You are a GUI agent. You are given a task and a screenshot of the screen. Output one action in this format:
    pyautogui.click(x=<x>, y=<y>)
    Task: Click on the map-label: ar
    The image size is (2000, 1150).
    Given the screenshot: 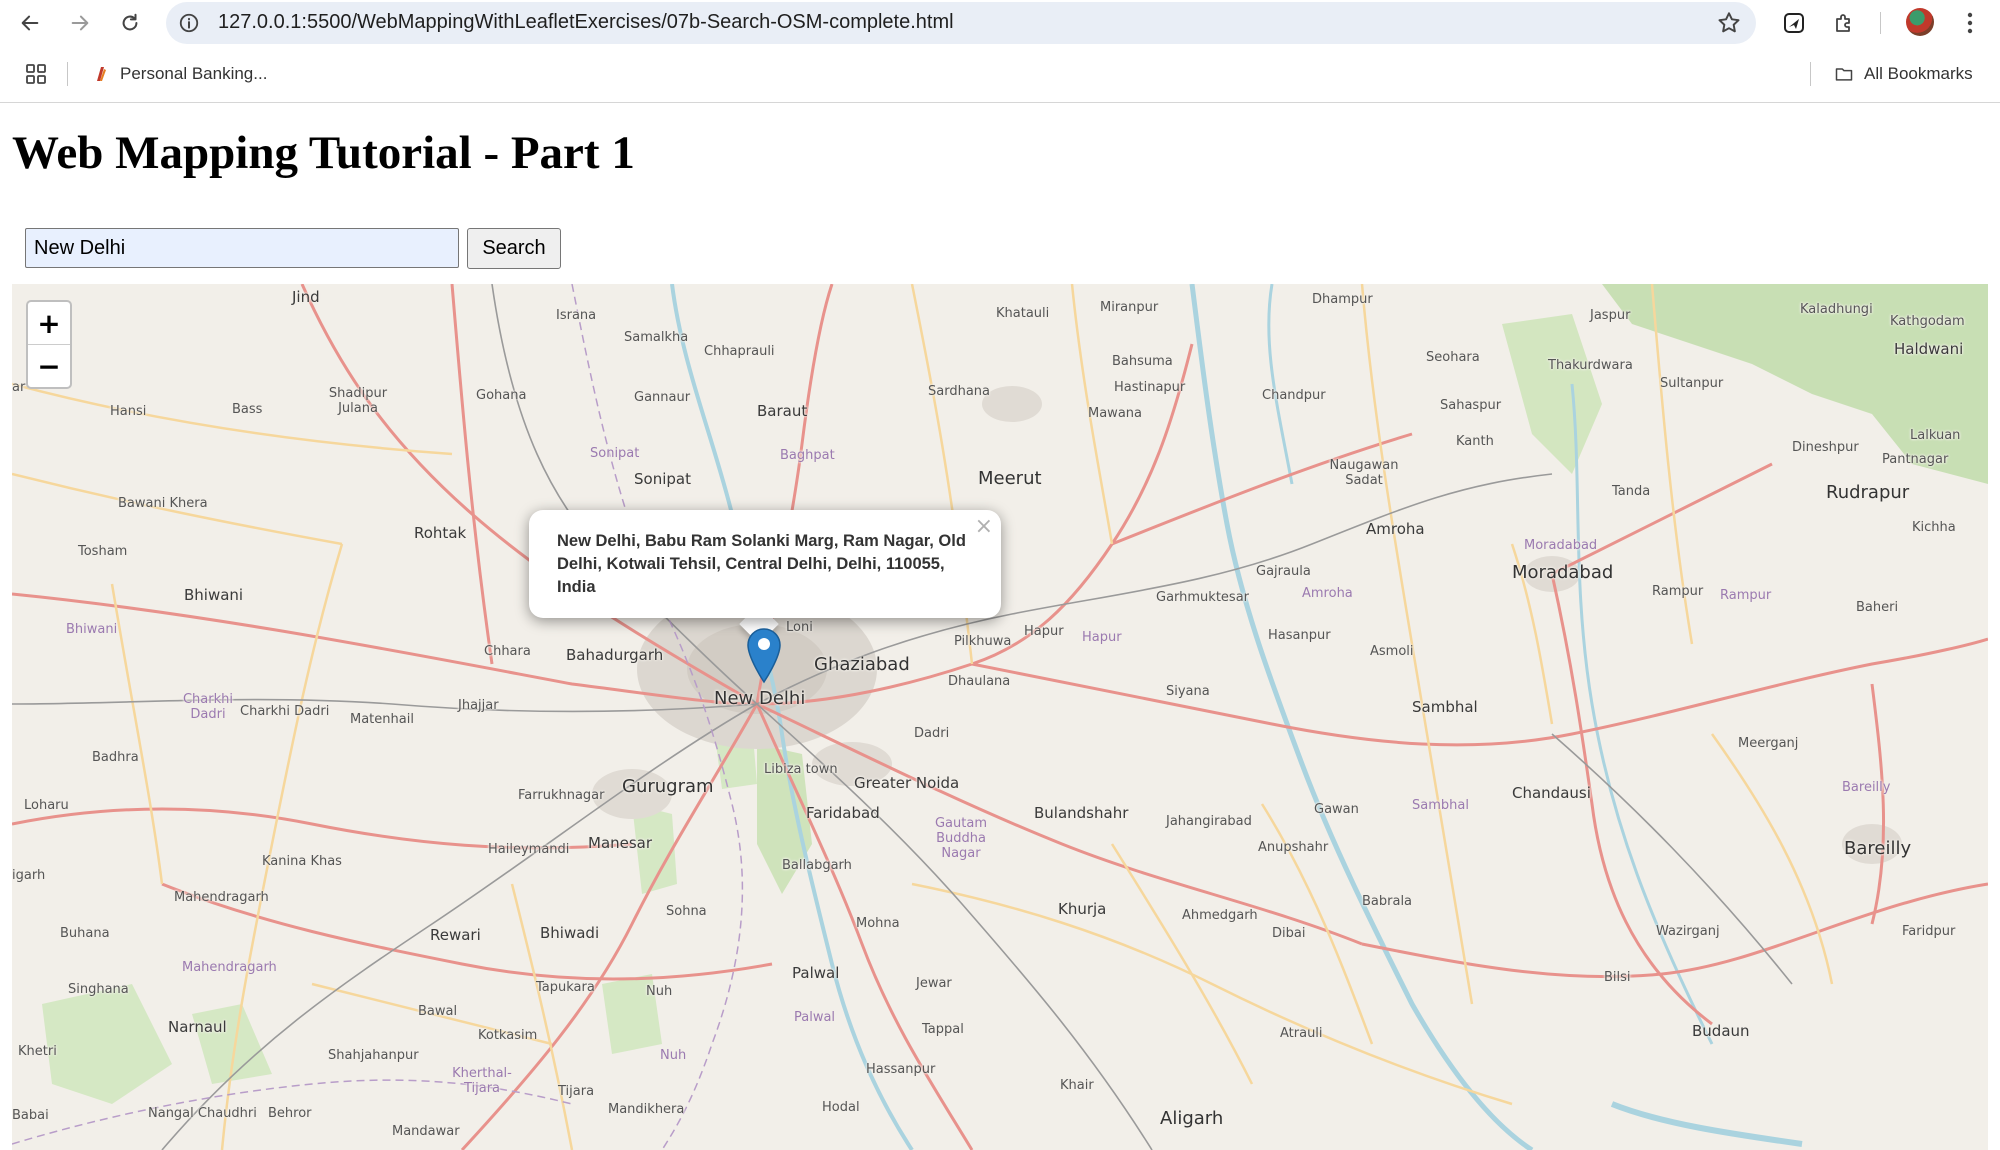 What is the action you would take?
    pyautogui.click(x=19, y=387)
    